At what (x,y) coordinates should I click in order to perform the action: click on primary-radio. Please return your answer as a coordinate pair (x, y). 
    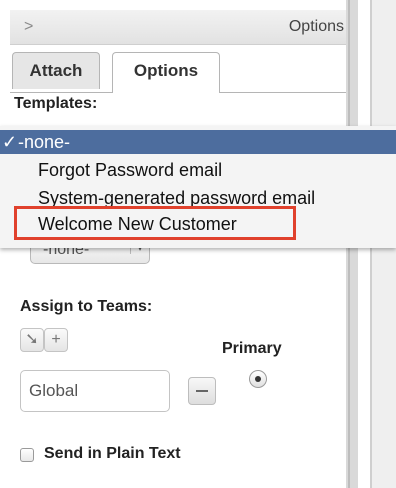
    Looking at the image, I should click on (258, 379).